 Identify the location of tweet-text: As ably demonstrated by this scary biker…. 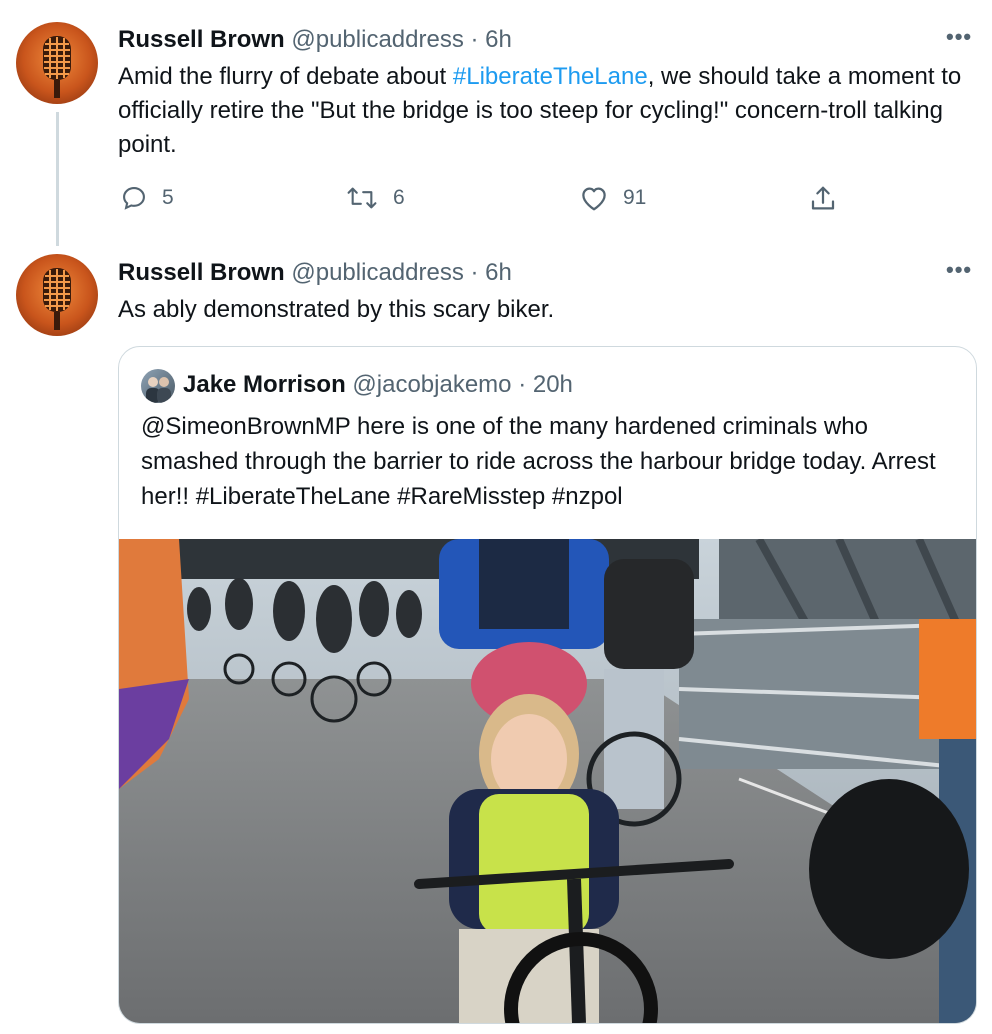
(336, 309).